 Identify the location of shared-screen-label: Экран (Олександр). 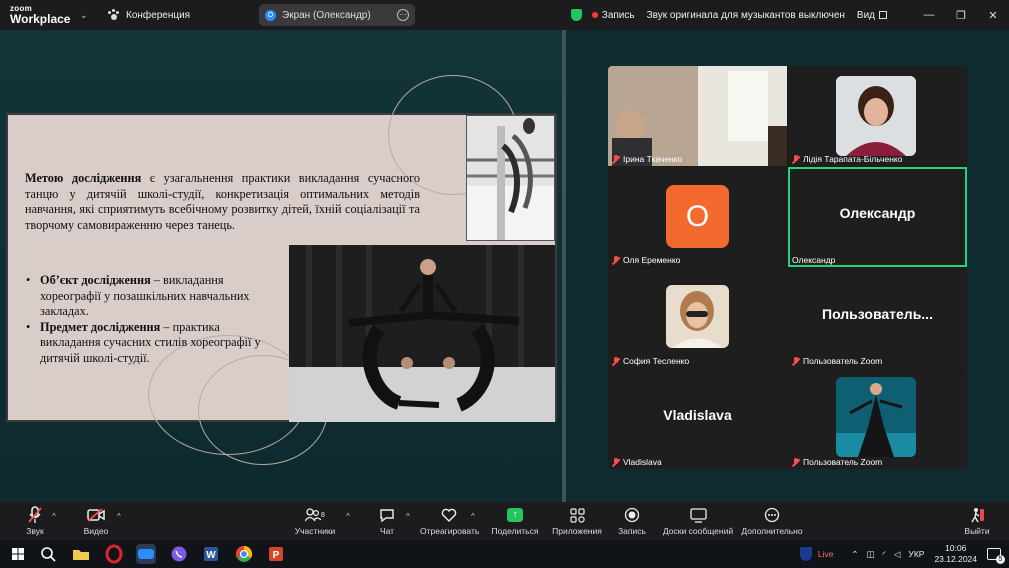
(326, 15).